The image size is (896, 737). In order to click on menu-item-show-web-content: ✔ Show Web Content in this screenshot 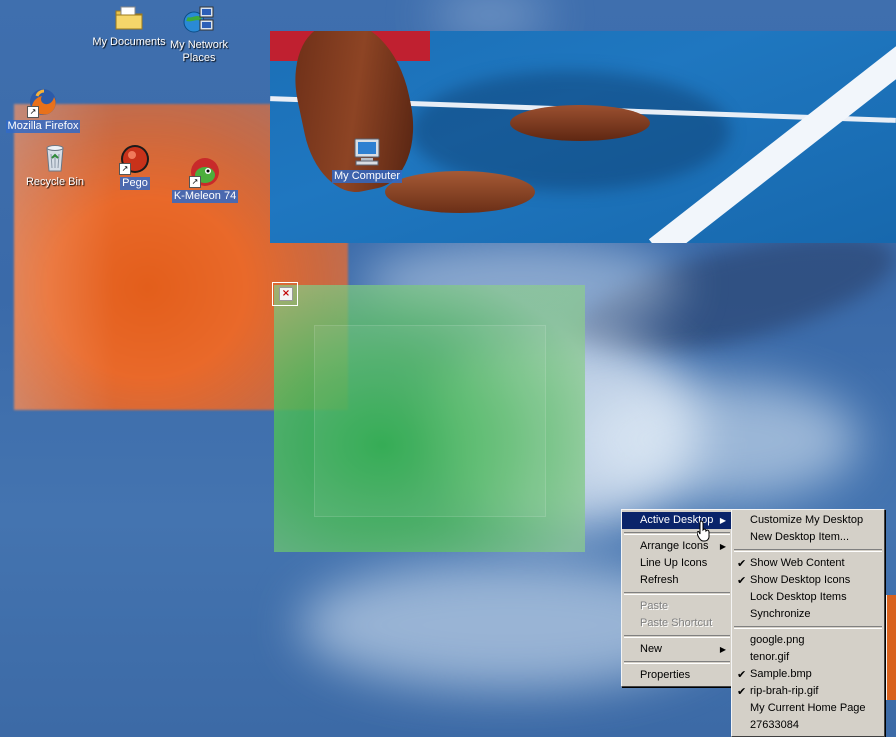, I will do `click(808, 563)`.